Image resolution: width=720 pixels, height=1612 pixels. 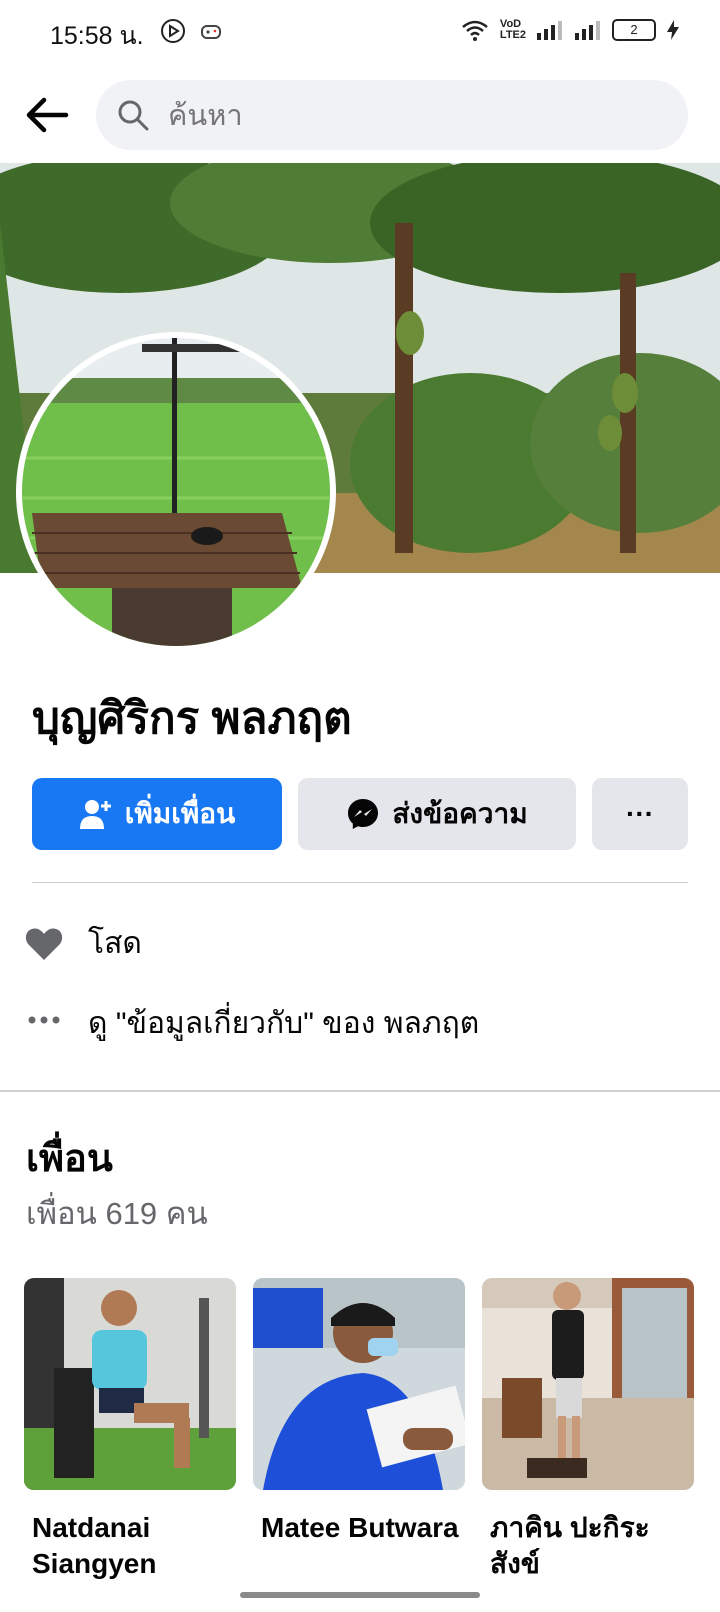 What do you see at coordinates (117, 1213) in the screenshot?
I see `friends-count: เพื่อน 619 คน` at bounding box center [117, 1213].